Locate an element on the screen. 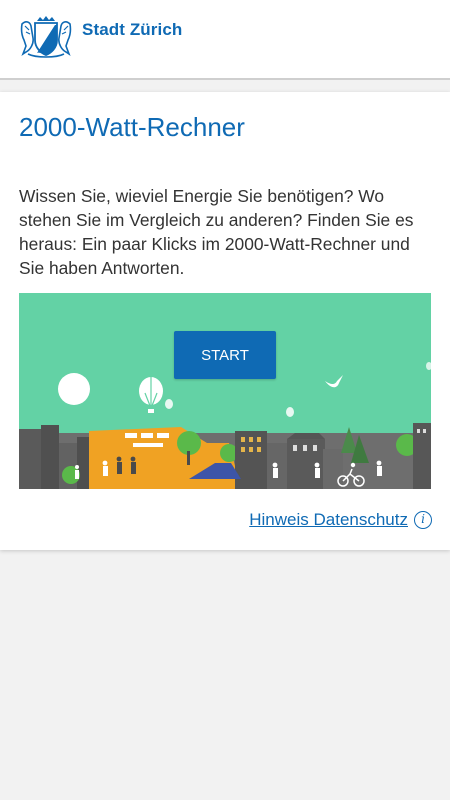  zurich-coat-of-arms-icon is located at coordinates (46, 37).